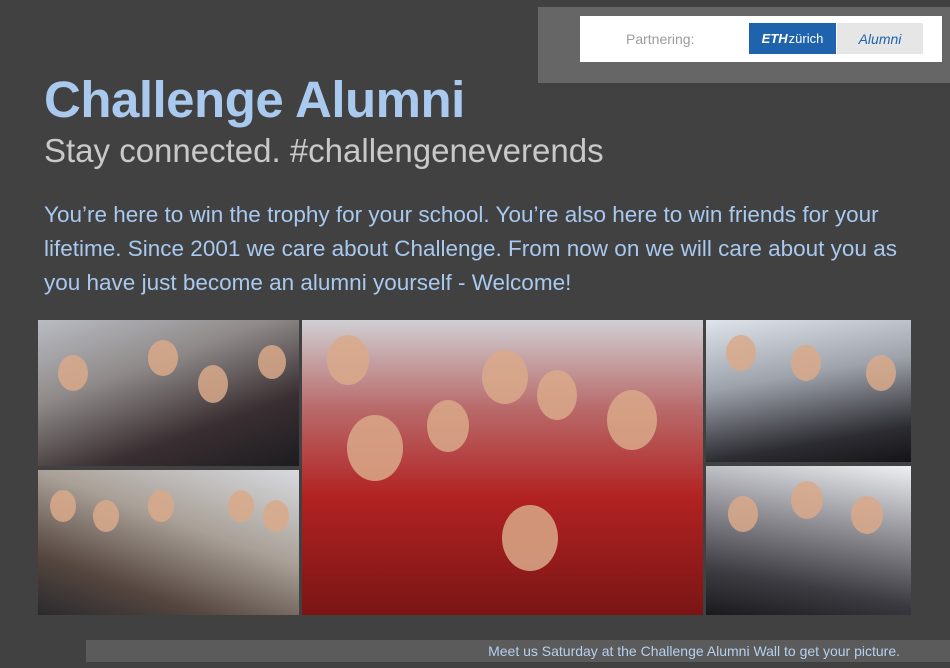 The height and width of the screenshot is (668, 950). Describe the element at coordinates (660, 39) in the screenshot. I see `partner-label: Partnering:` at that location.